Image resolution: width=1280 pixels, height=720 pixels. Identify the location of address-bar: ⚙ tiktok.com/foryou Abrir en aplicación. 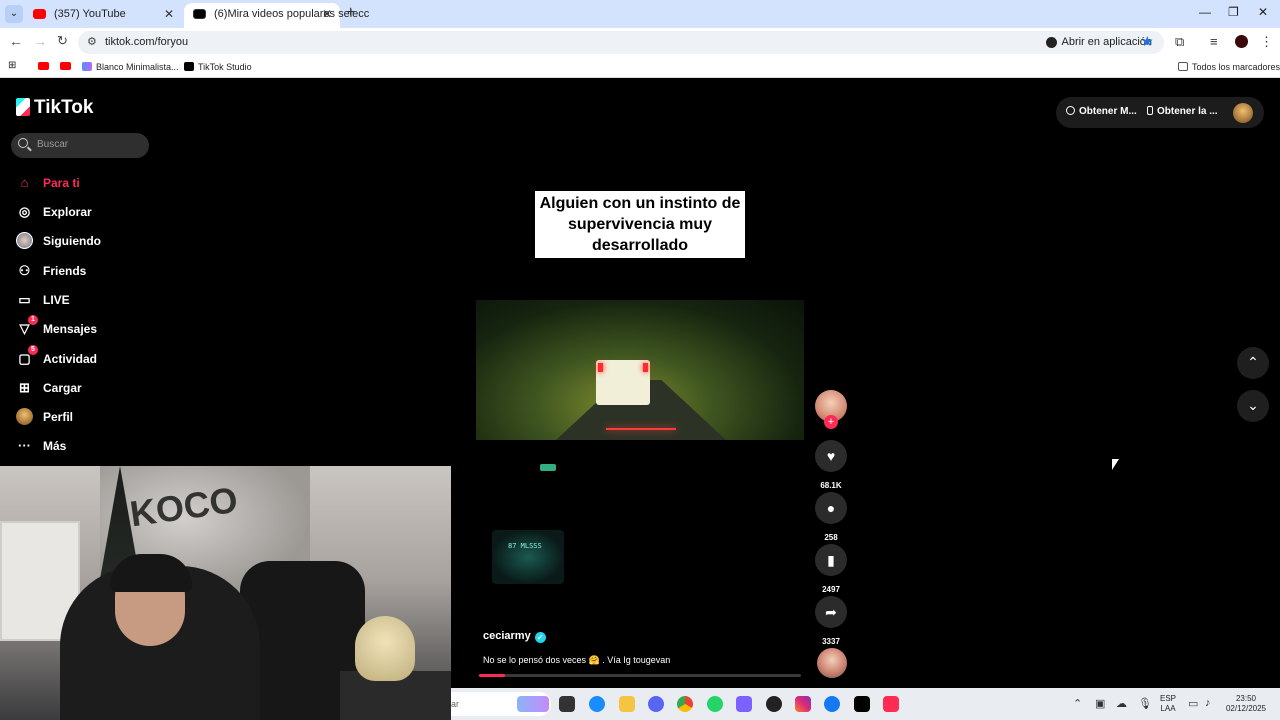
(621, 42).